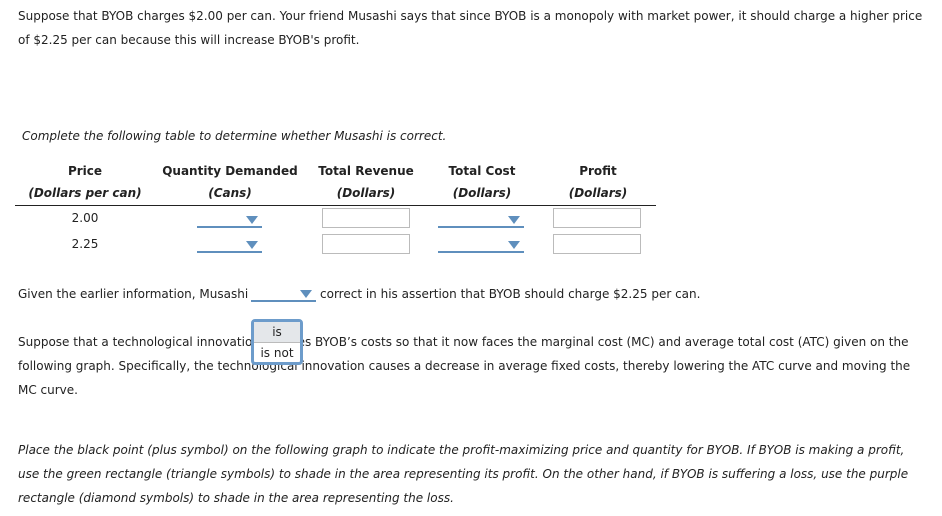 The width and height of the screenshot is (942, 516). What do you see at coordinates (335, 205) in the screenshot?
I see `table-divider` at bounding box center [335, 205].